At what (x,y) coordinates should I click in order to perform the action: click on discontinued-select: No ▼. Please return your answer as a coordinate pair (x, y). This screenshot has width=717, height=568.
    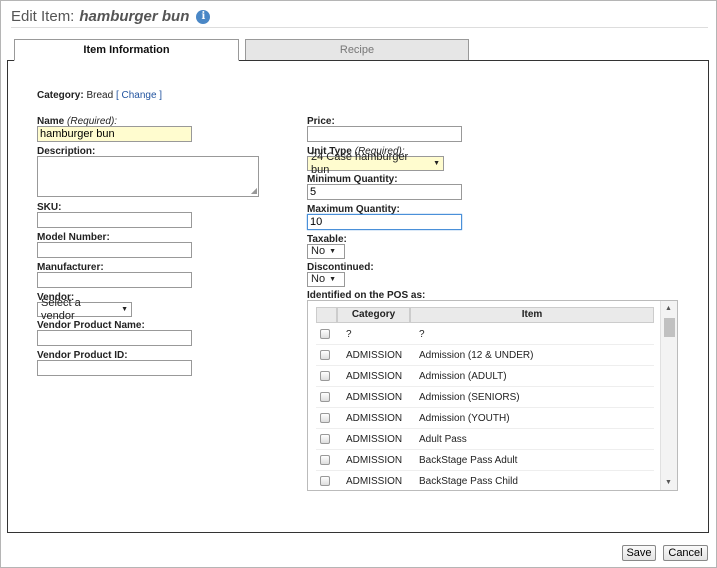
    Looking at the image, I should click on (326, 279).